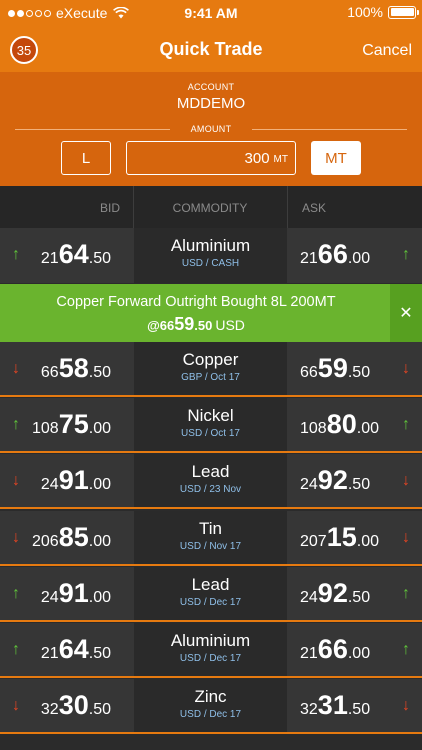  What do you see at coordinates (211, 13) in the screenshot?
I see `status-bar: eXecute 9:41 AM 100%` at bounding box center [211, 13].